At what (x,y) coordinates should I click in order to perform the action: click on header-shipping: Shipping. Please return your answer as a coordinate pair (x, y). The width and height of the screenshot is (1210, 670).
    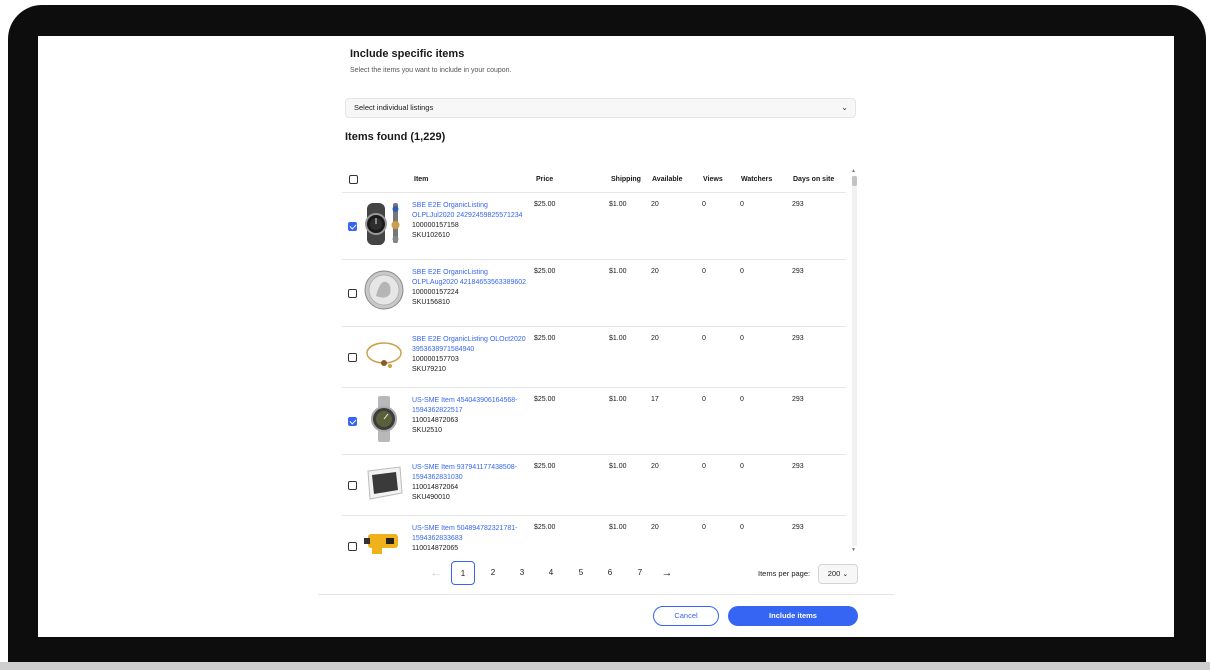
    Looking at the image, I should click on (626, 179).